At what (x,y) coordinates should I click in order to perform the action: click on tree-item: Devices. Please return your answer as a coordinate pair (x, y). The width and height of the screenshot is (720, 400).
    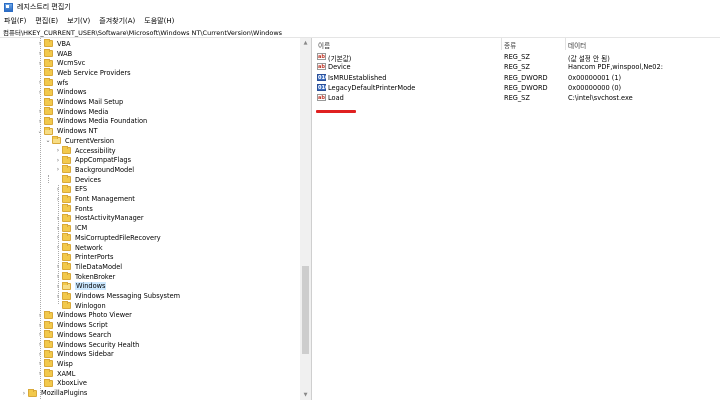
    Looking at the image, I should click on (77, 180).